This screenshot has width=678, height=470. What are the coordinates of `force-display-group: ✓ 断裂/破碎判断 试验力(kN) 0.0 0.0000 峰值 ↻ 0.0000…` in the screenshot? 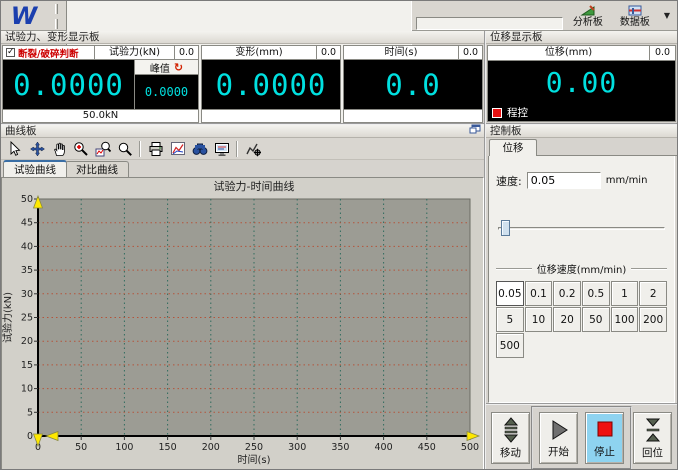 It's located at (100, 84).